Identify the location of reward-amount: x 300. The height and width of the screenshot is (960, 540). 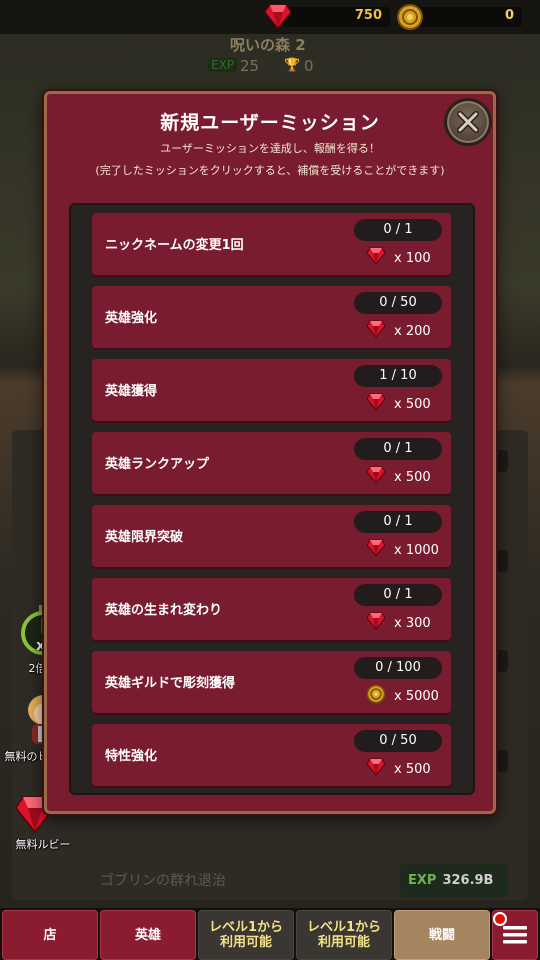
(412, 623).